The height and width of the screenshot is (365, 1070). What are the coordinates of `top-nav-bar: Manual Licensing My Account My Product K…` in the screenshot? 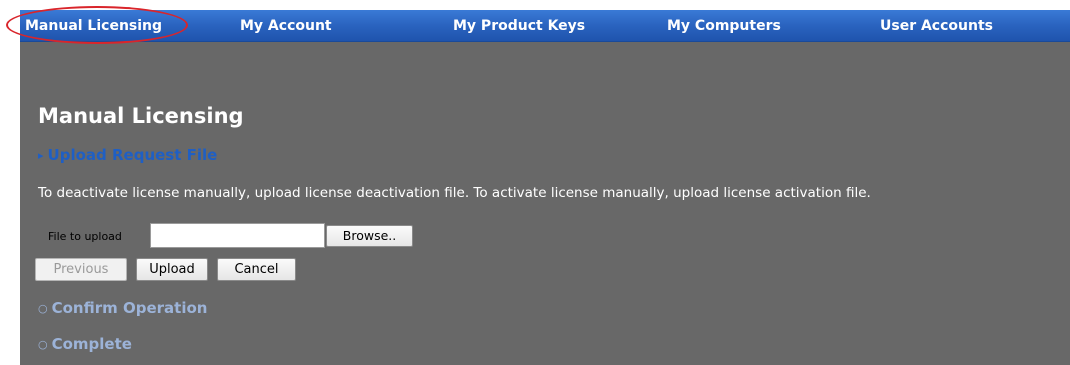 It's located at (545, 26).